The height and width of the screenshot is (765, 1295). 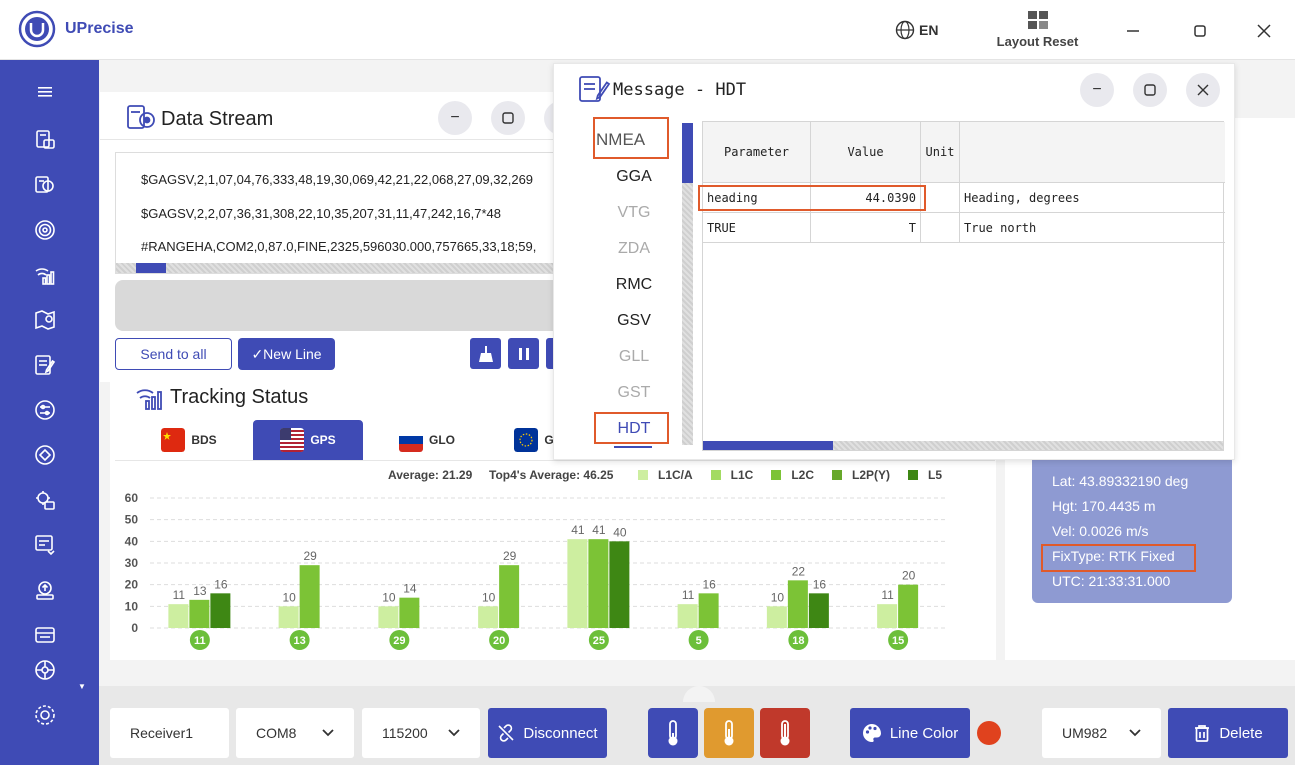 What do you see at coordinates (768, 445) in the screenshot?
I see `table-scroll-thumb` at bounding box center [768, 445].